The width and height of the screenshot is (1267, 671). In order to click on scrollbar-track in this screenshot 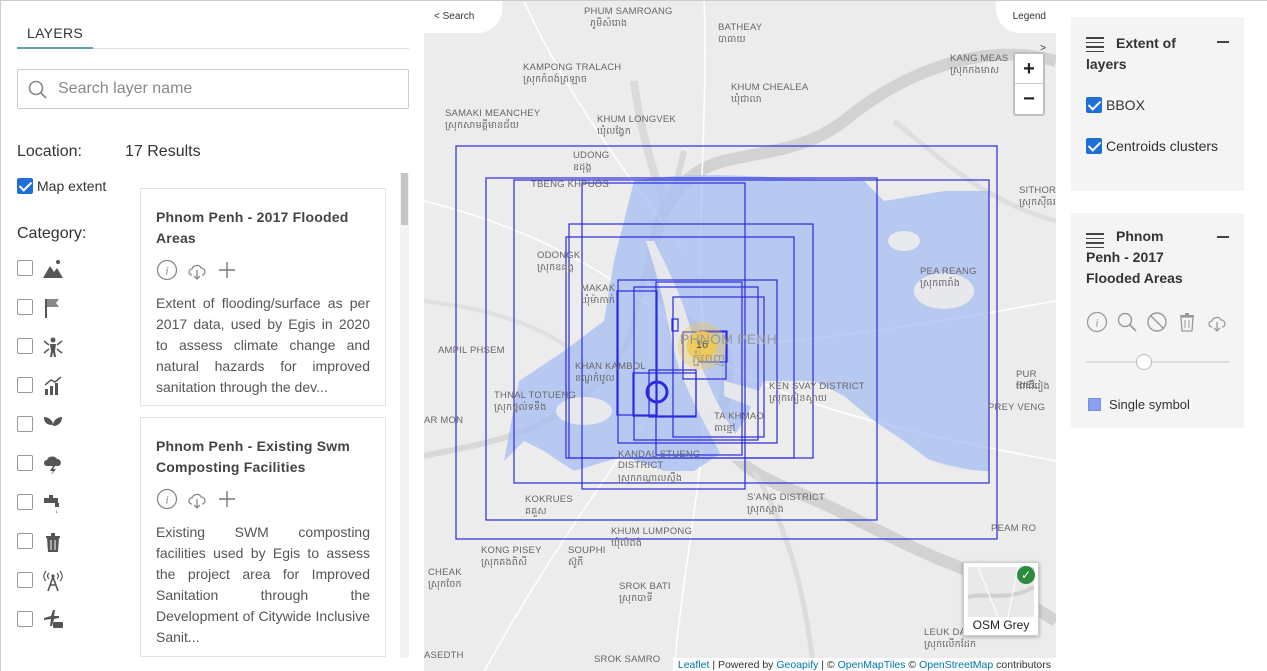, I will do `click(404, 415)`.